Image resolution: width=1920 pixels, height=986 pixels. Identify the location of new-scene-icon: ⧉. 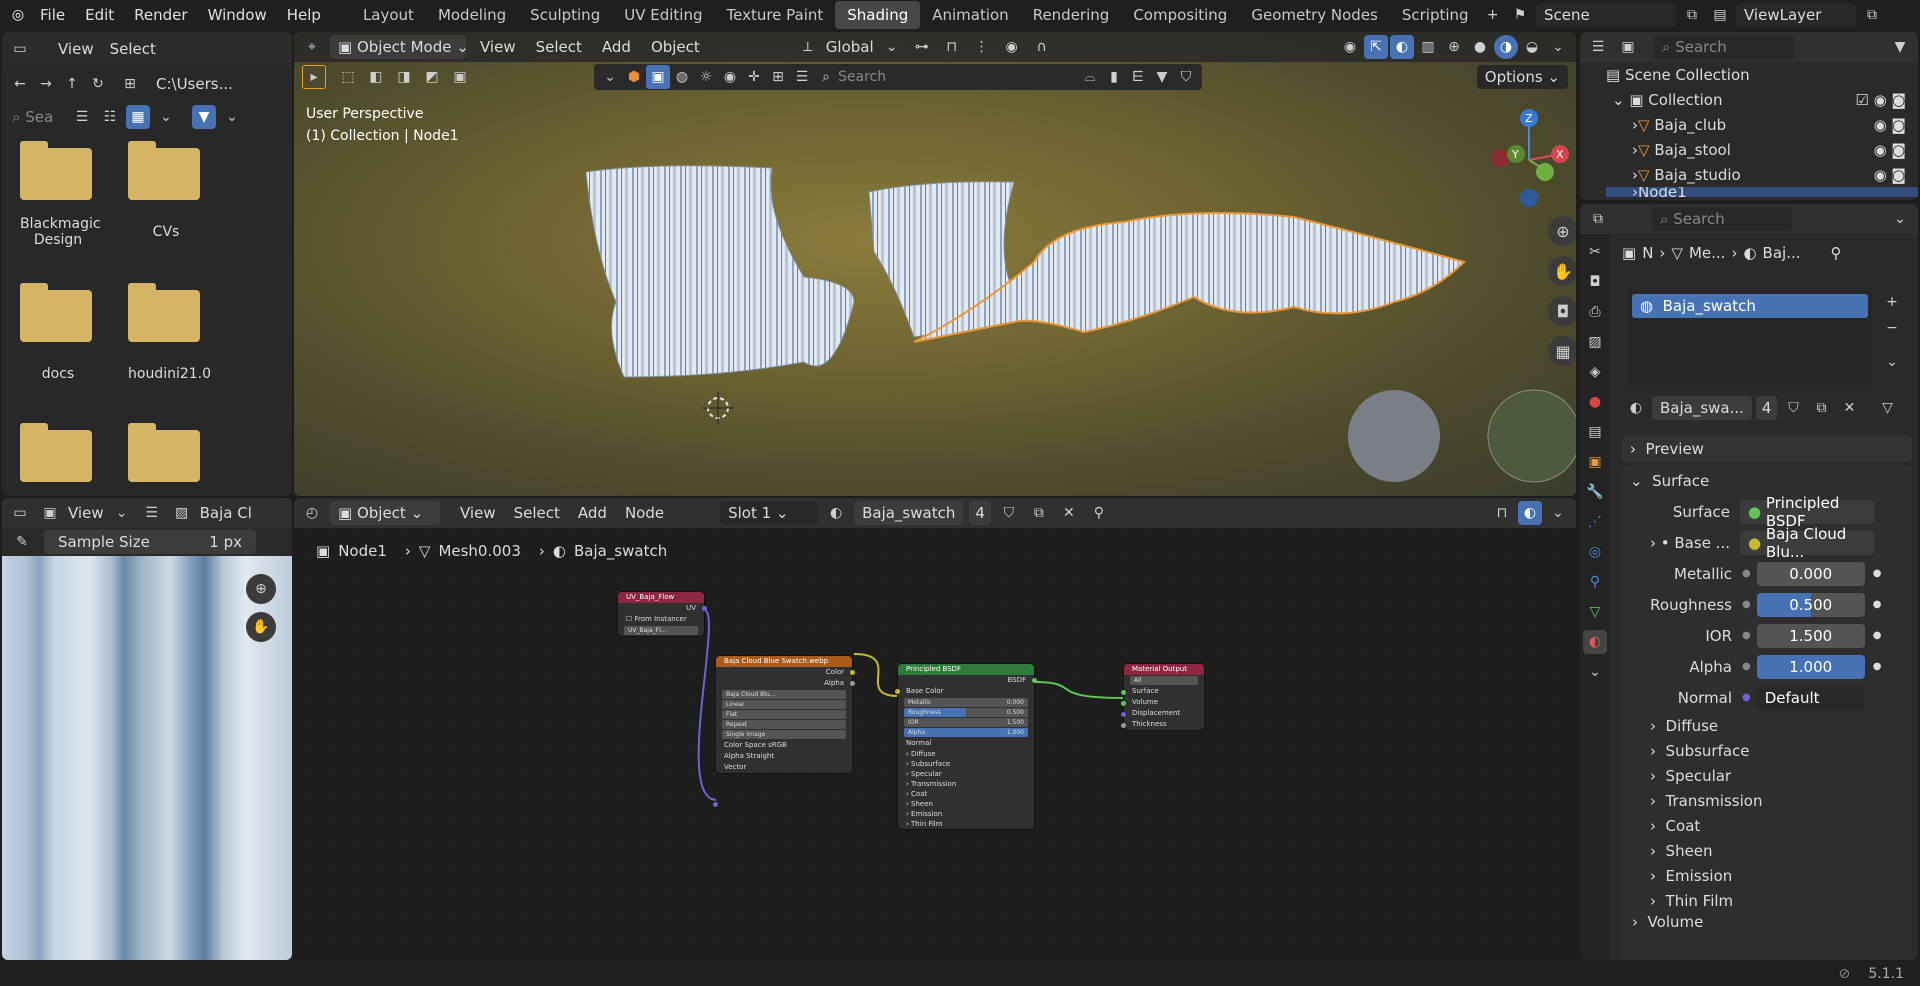
(1692, 15).